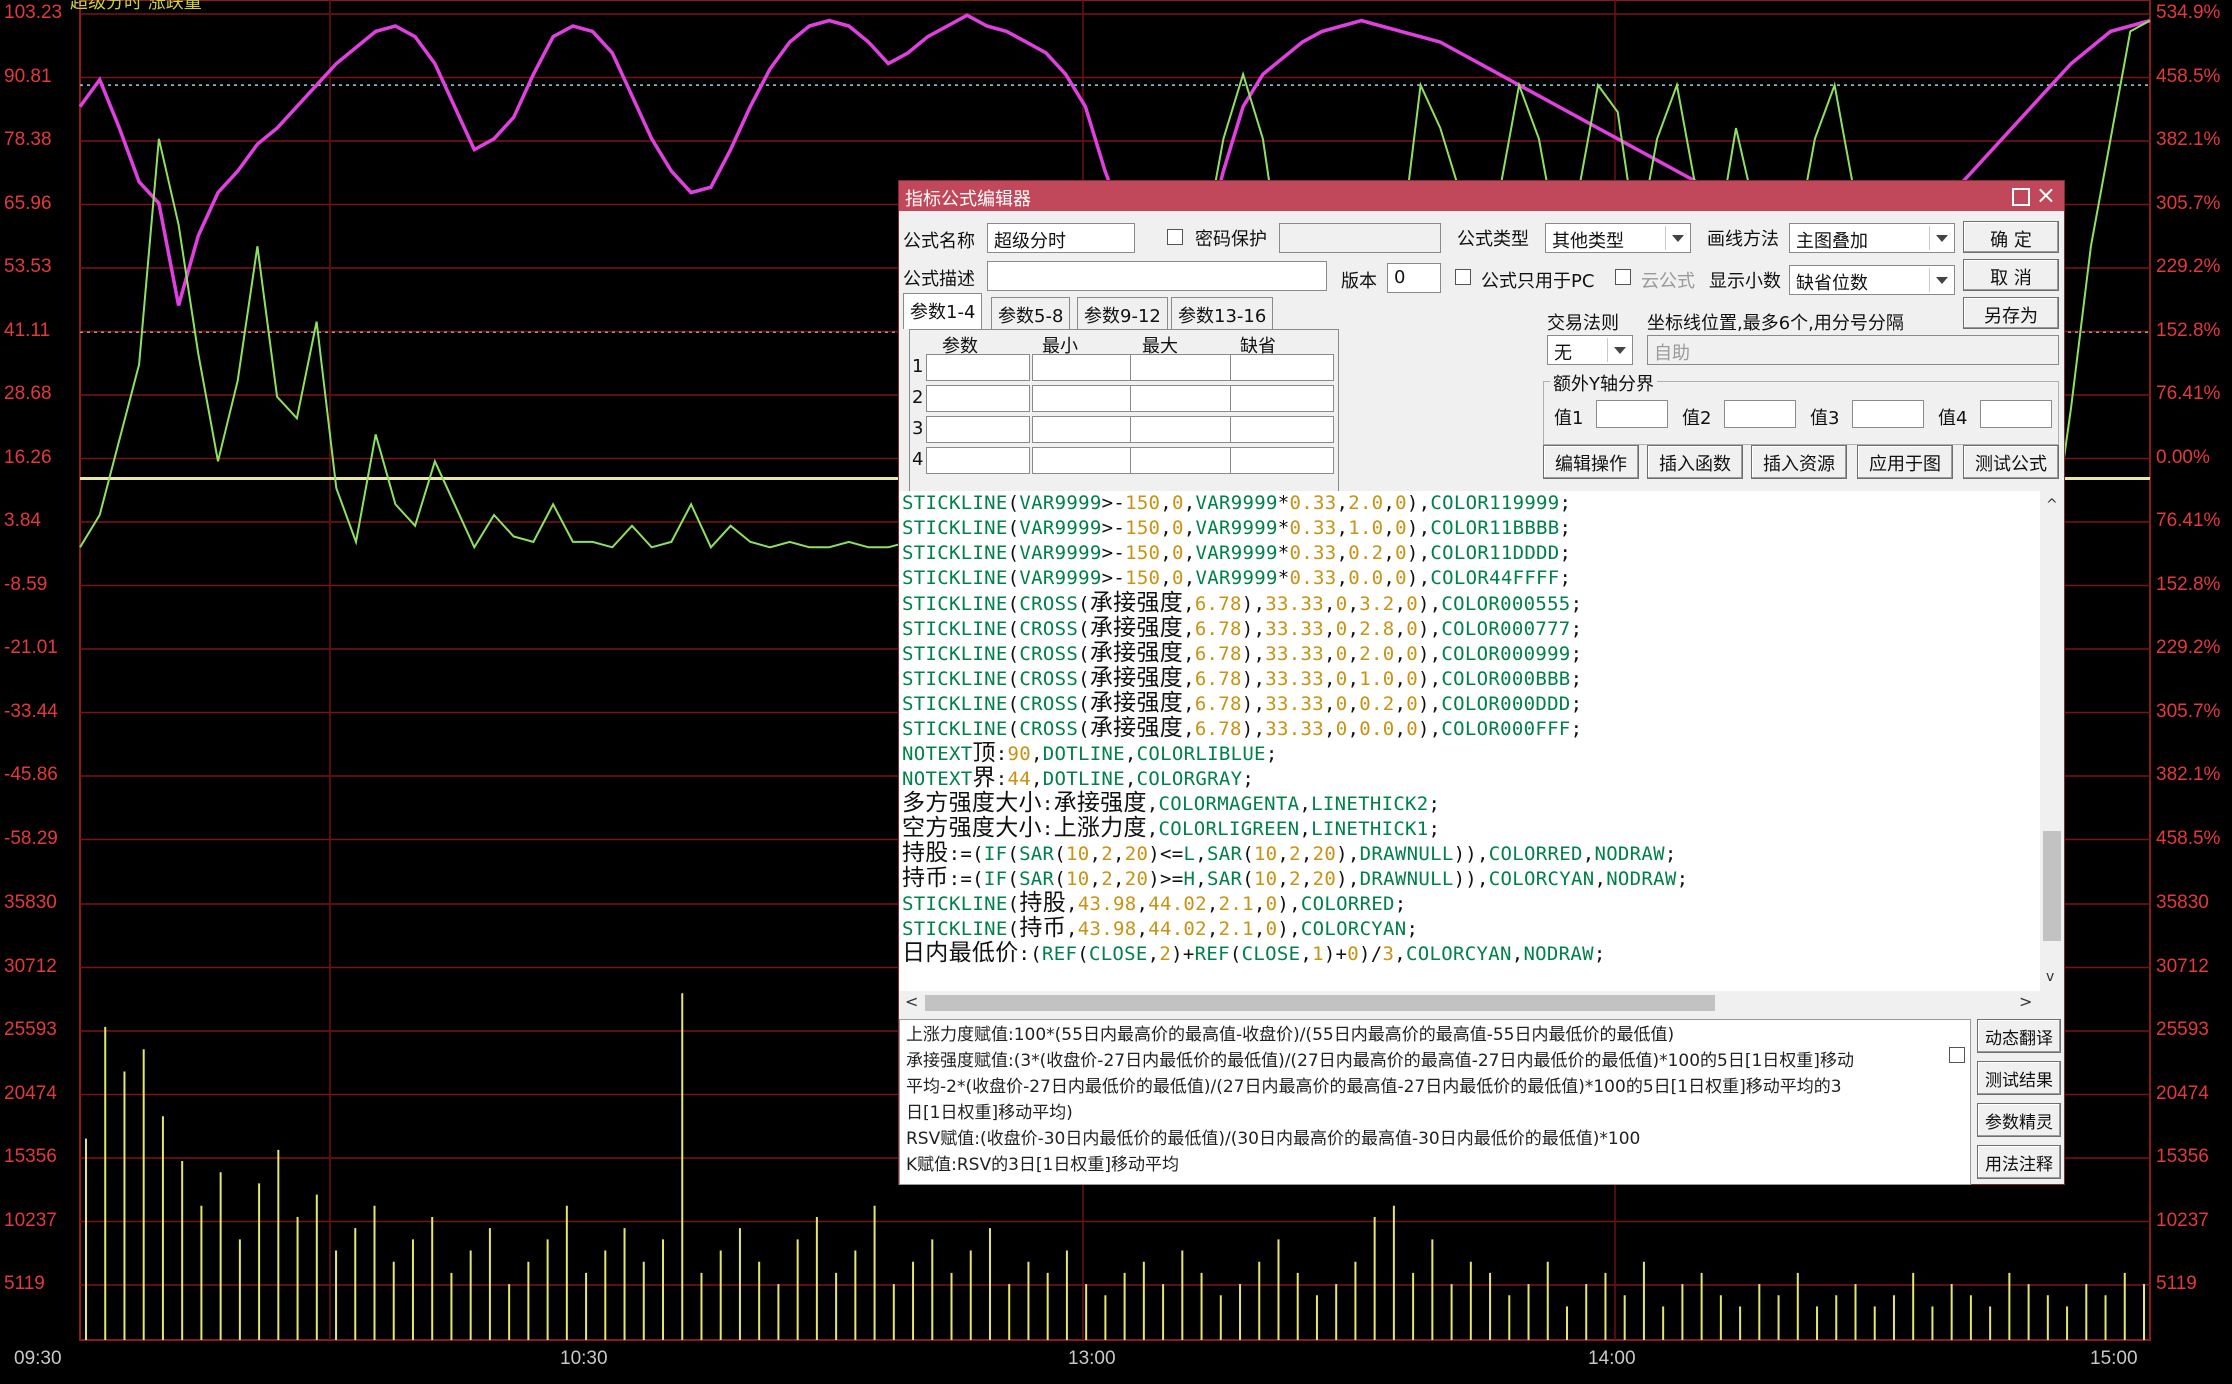  I want to click on formula-type-value: 其他类型, so click(1588, 241).